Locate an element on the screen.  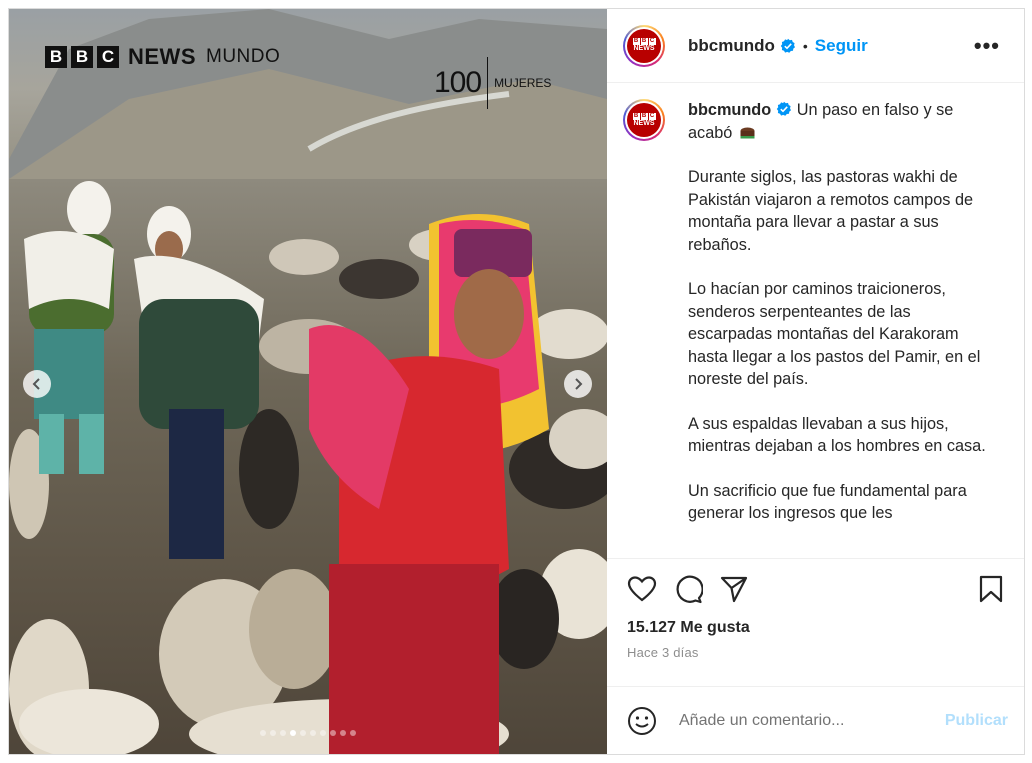
post-header: BBC NEWS bbcmundo • Seguir ••• is located at coordinates (815, 46).